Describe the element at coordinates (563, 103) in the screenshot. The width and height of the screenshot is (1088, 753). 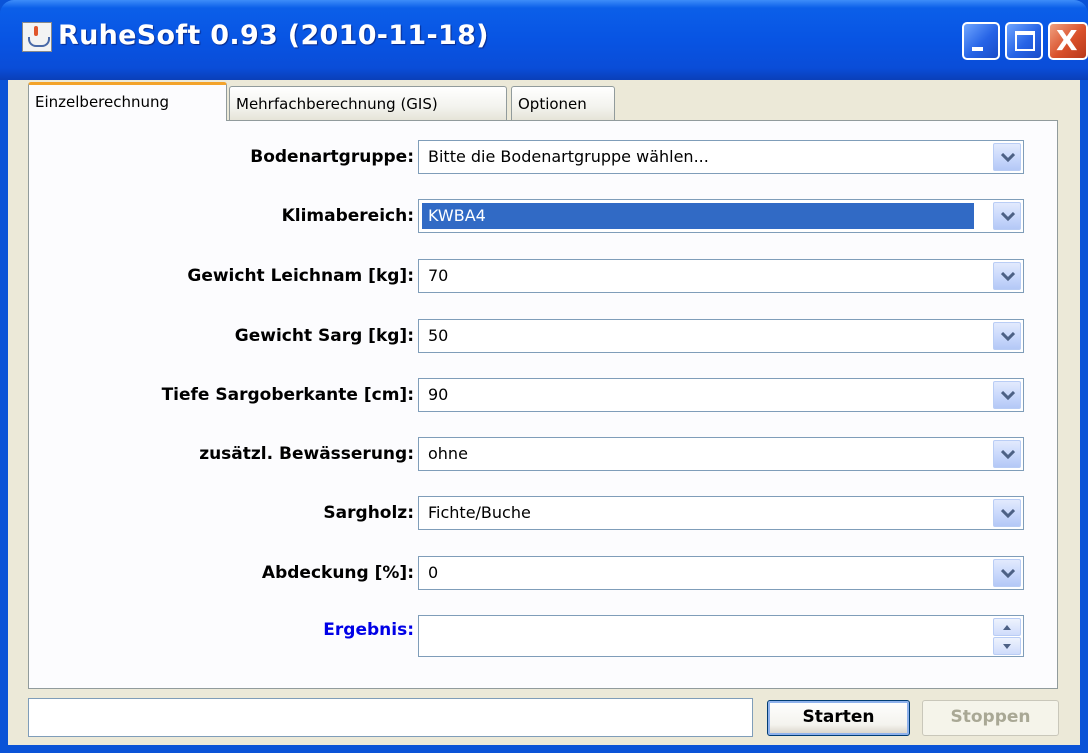
I see `tab-optionen: Optionen` at that location.